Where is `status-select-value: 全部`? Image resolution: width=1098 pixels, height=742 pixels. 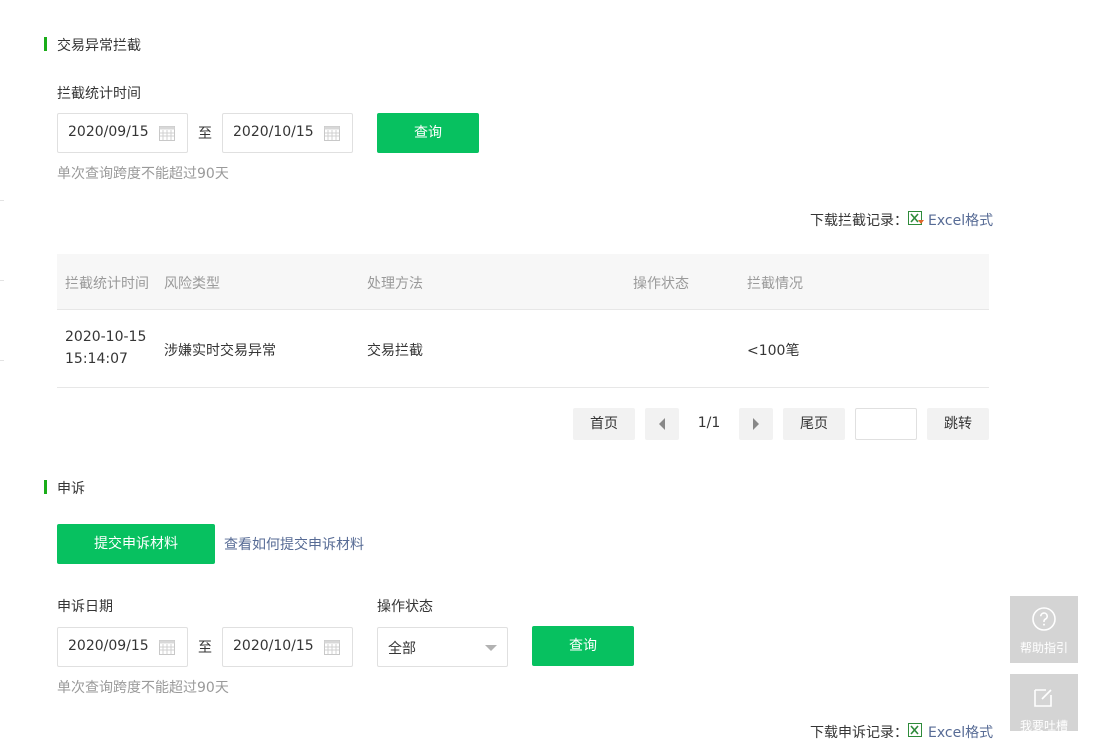 status-select-value: 全部 is located at coordinates (402, 649).